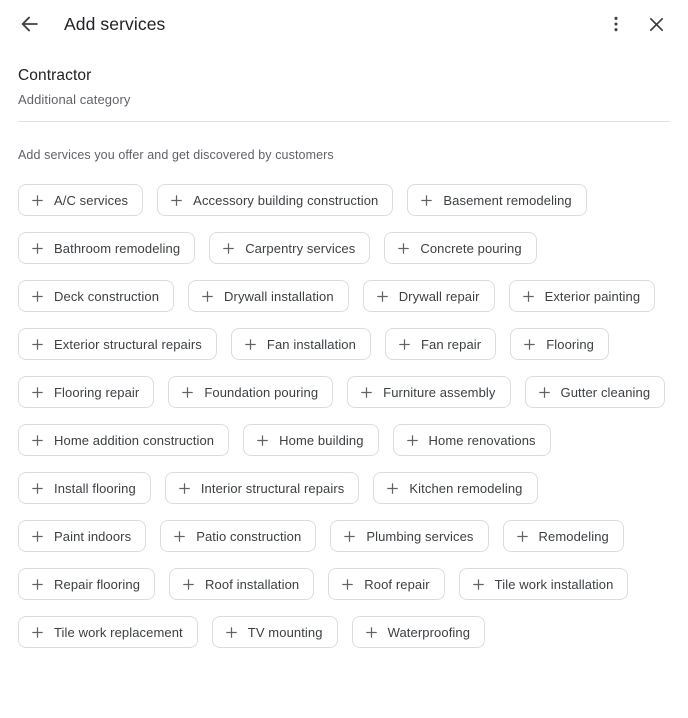  I want to click on service-chip-label: Home renovations, so click(482, 440).